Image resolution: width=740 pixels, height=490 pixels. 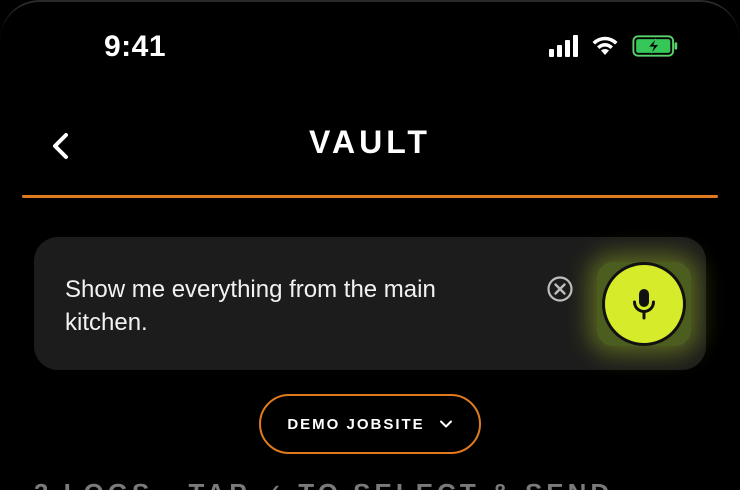 What do you see at coordinates (135, 46) in the screenshot?
I see `status-time: 9:41` at bounding box center [135, 46].